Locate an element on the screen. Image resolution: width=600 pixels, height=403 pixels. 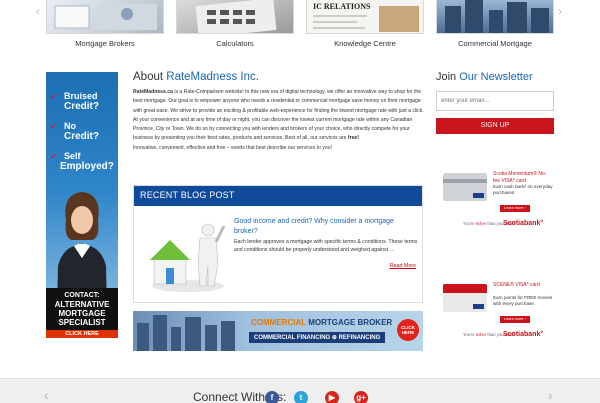
signup-button: SIGN UP is located at coordinates (495, 126).